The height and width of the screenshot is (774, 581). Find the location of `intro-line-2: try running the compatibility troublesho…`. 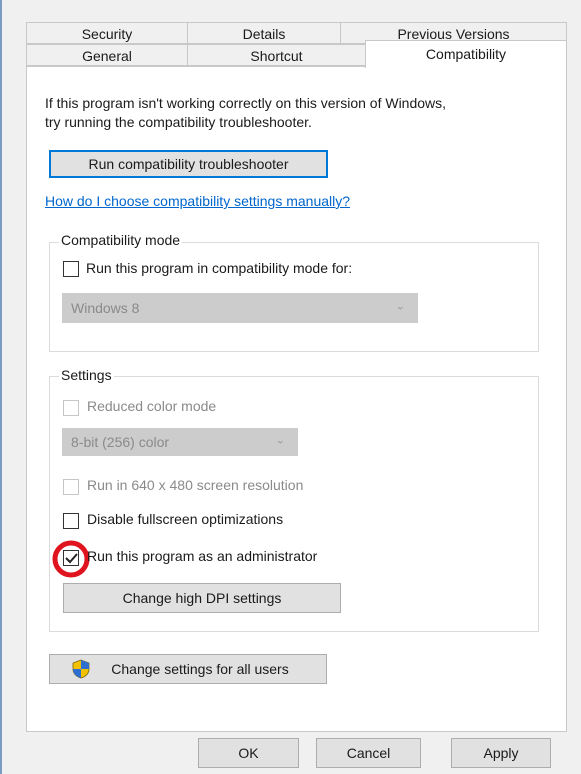

intro-line-2: try running the compatibility troublesho… is located at coordinates (178, 122).